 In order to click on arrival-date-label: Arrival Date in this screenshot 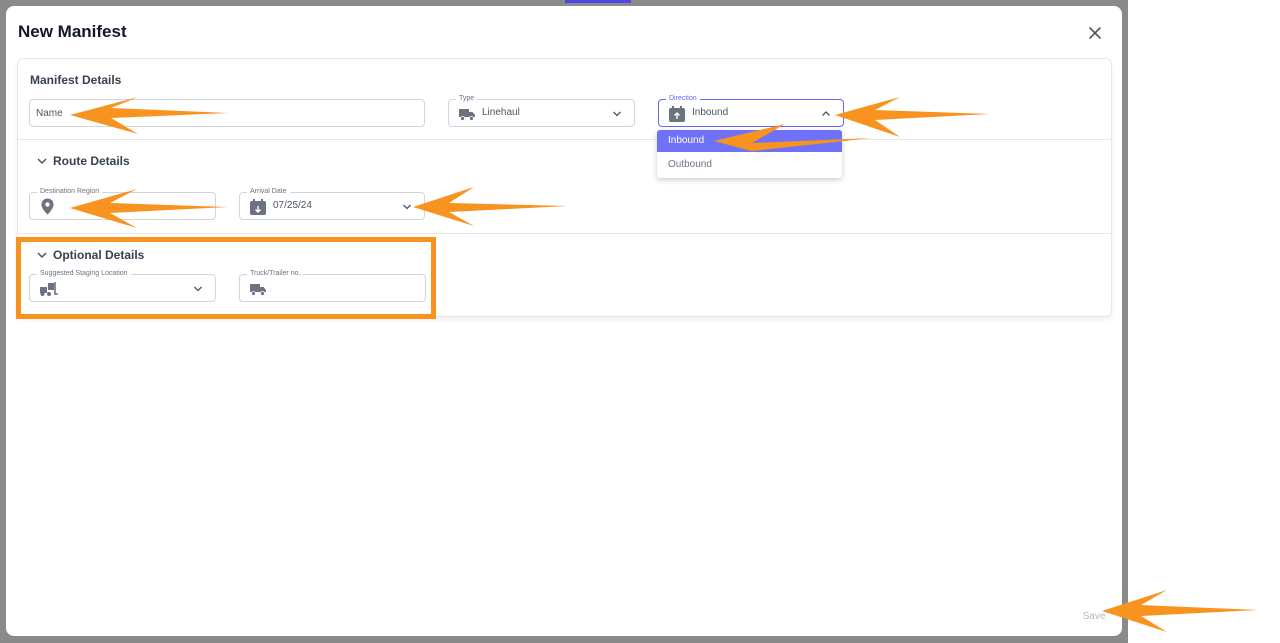, I will do `click(268, 192)`.